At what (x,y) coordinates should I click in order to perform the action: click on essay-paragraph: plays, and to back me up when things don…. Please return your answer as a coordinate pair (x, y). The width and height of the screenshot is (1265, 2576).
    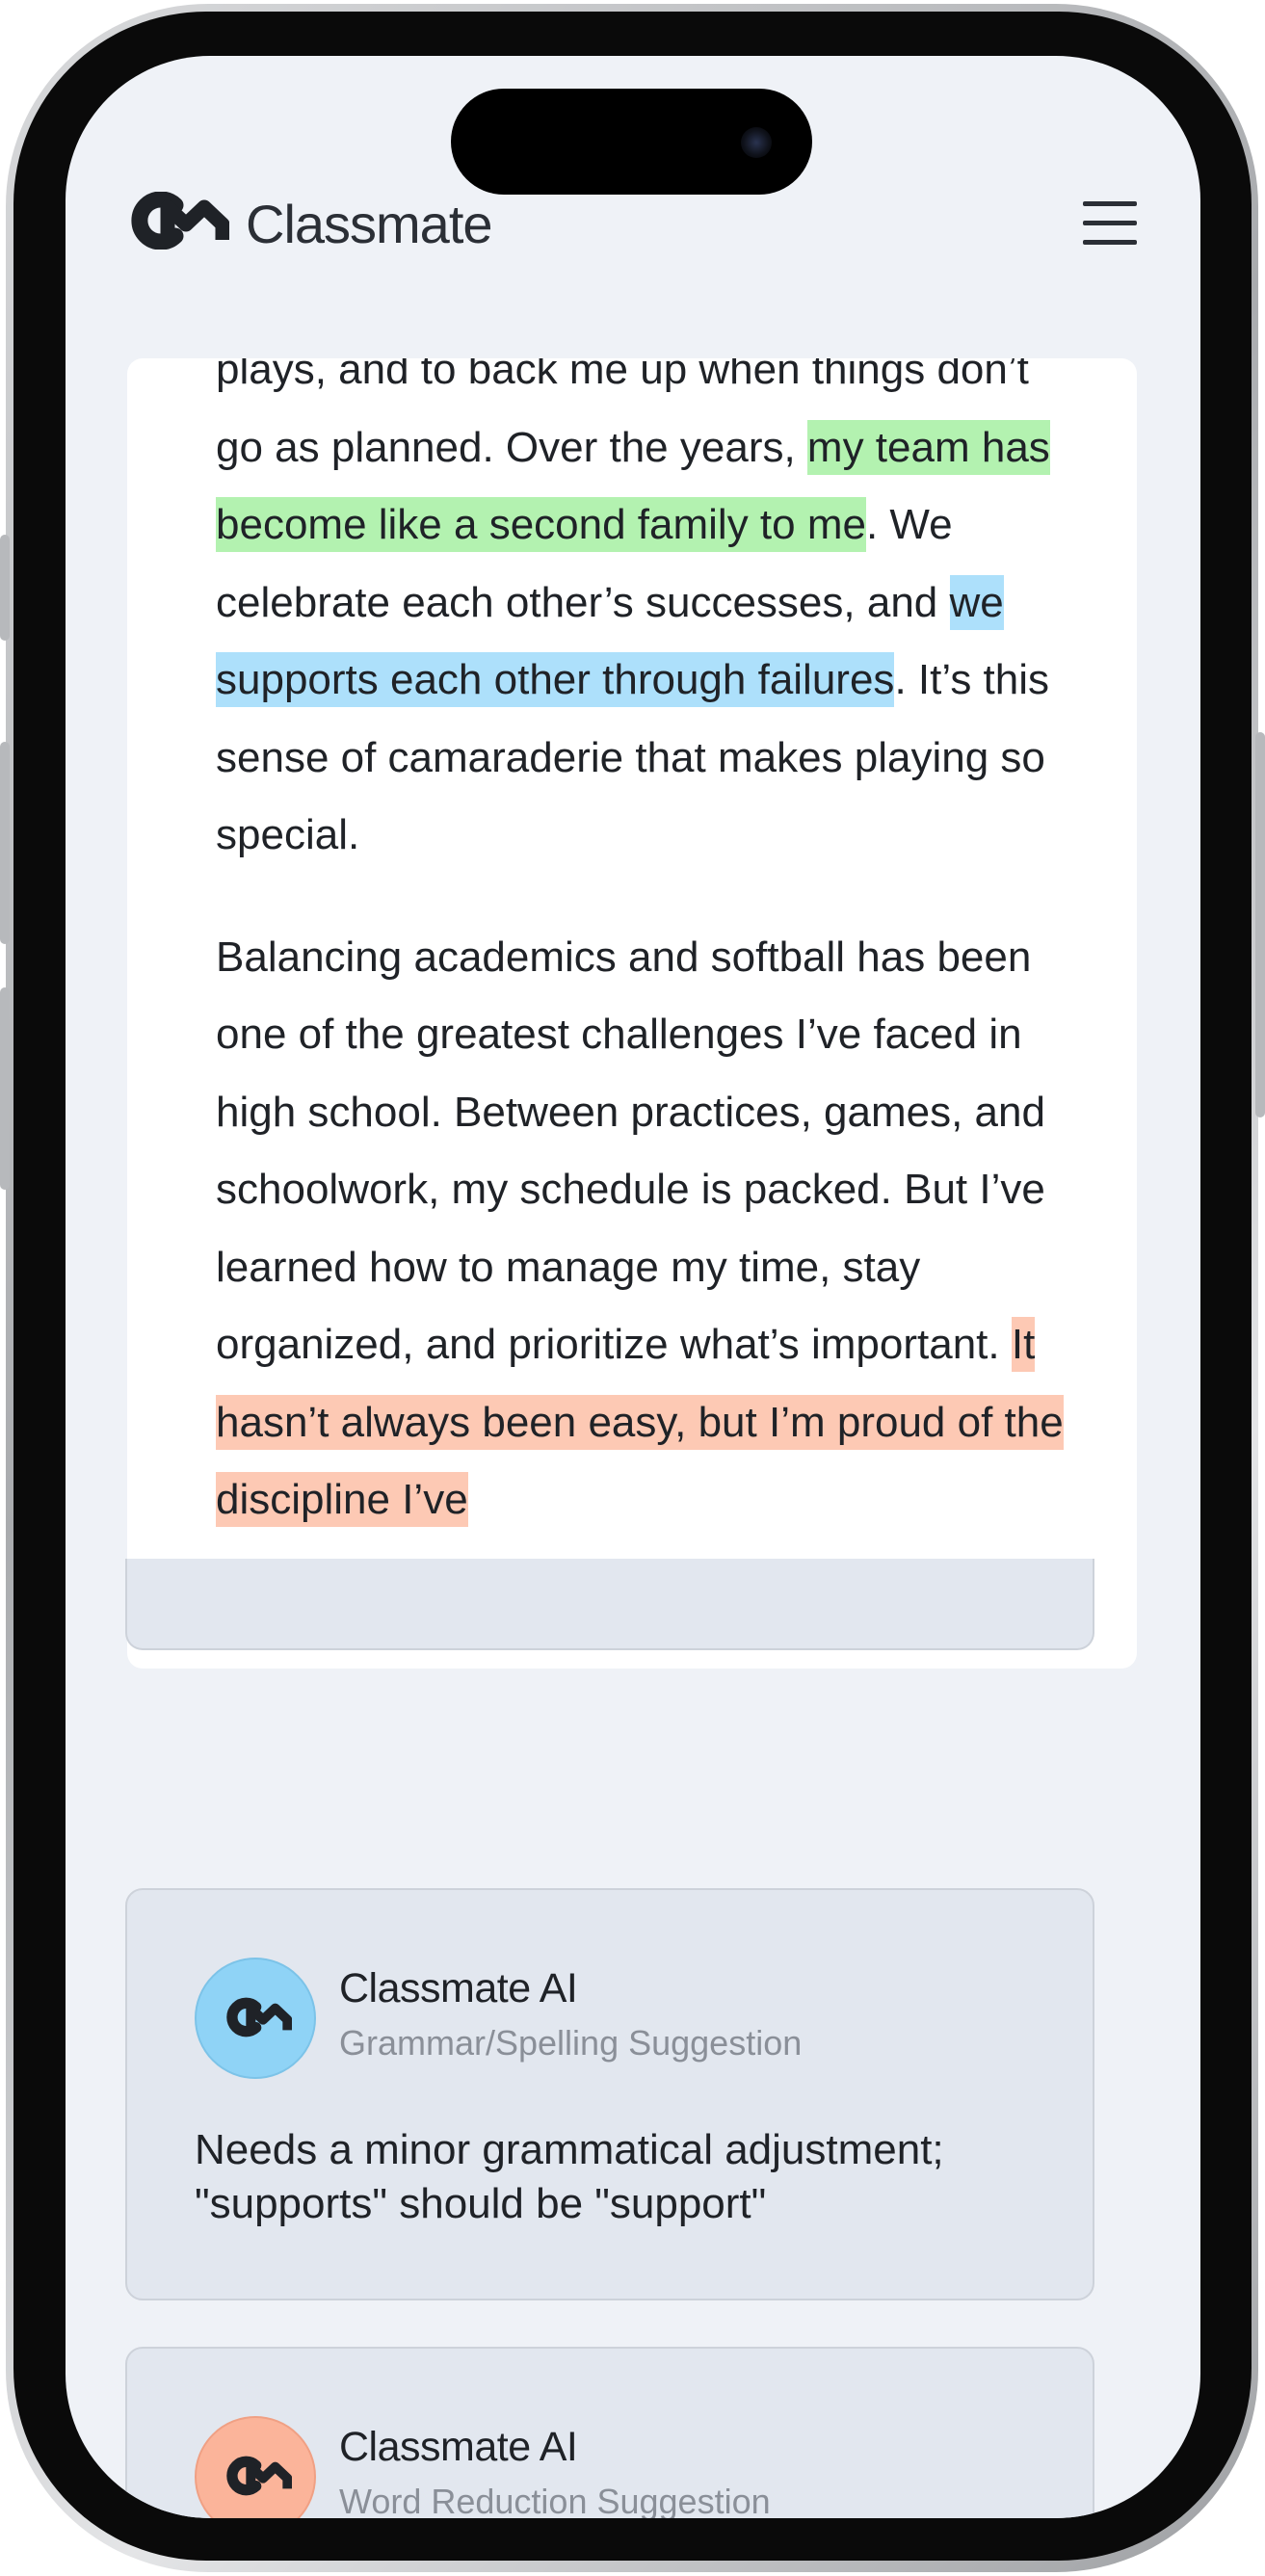
    Looking at the image, I should click on (640, 616).